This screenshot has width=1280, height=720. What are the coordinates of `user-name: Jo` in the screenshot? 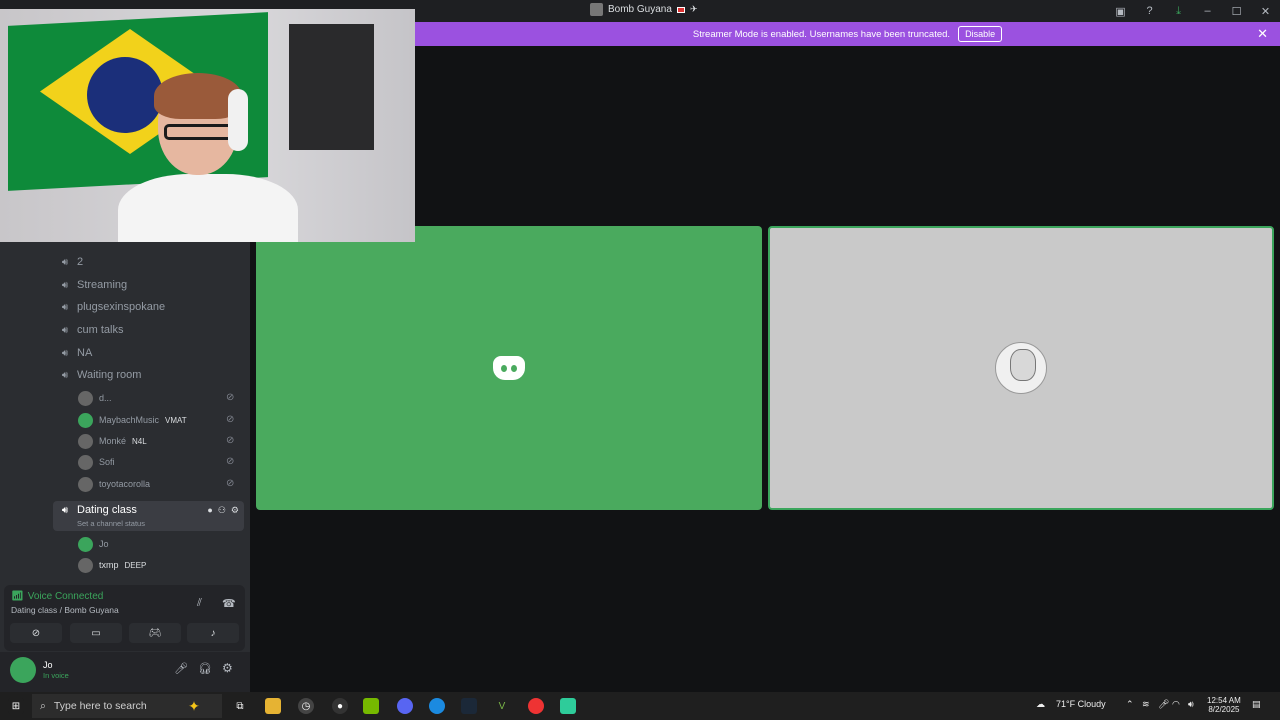 It's located at (48, 665).